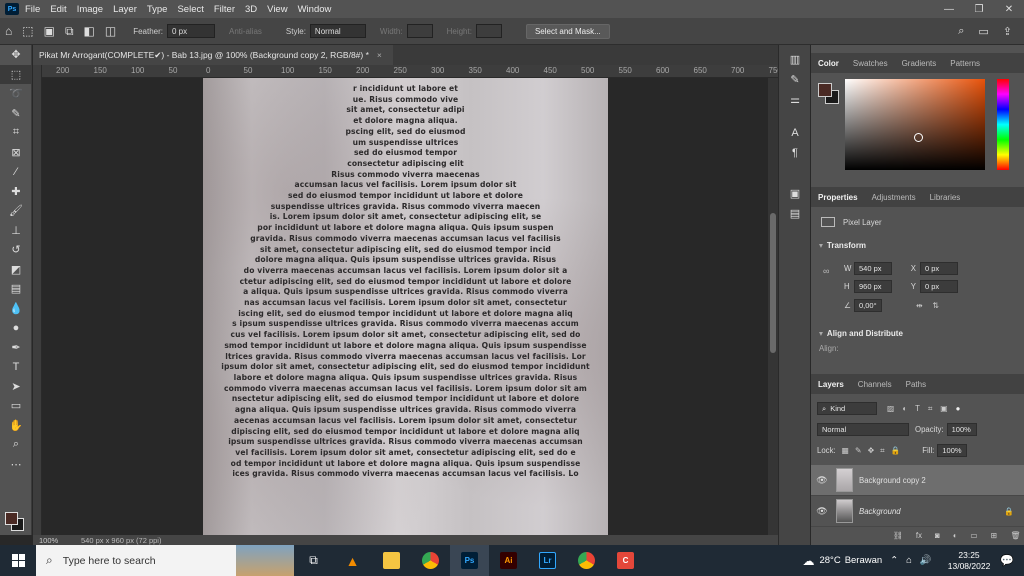  What do you see at coordinates (89, 31) in the screenshot?
I see `subtract-selection-icon: ◧` at bounding box center [89, 31].